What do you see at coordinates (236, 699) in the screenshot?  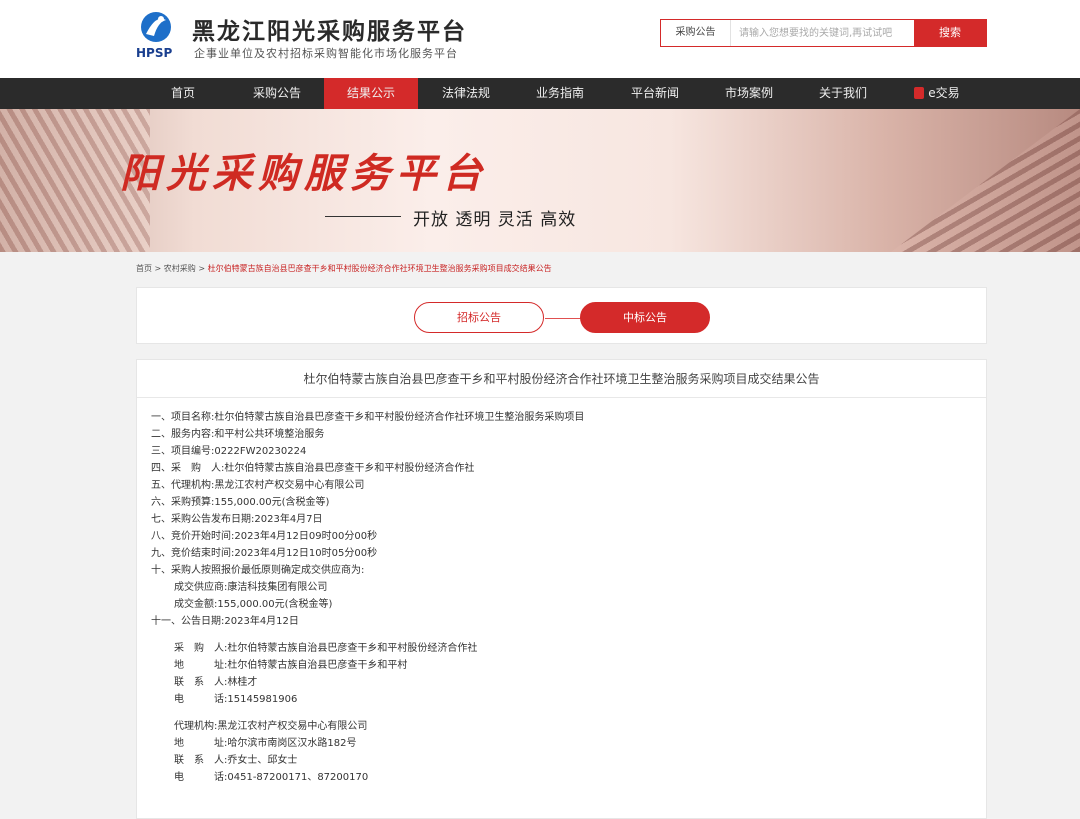 I see `notice-line: 电 话:15145981906` at bounding box center [236, 699].